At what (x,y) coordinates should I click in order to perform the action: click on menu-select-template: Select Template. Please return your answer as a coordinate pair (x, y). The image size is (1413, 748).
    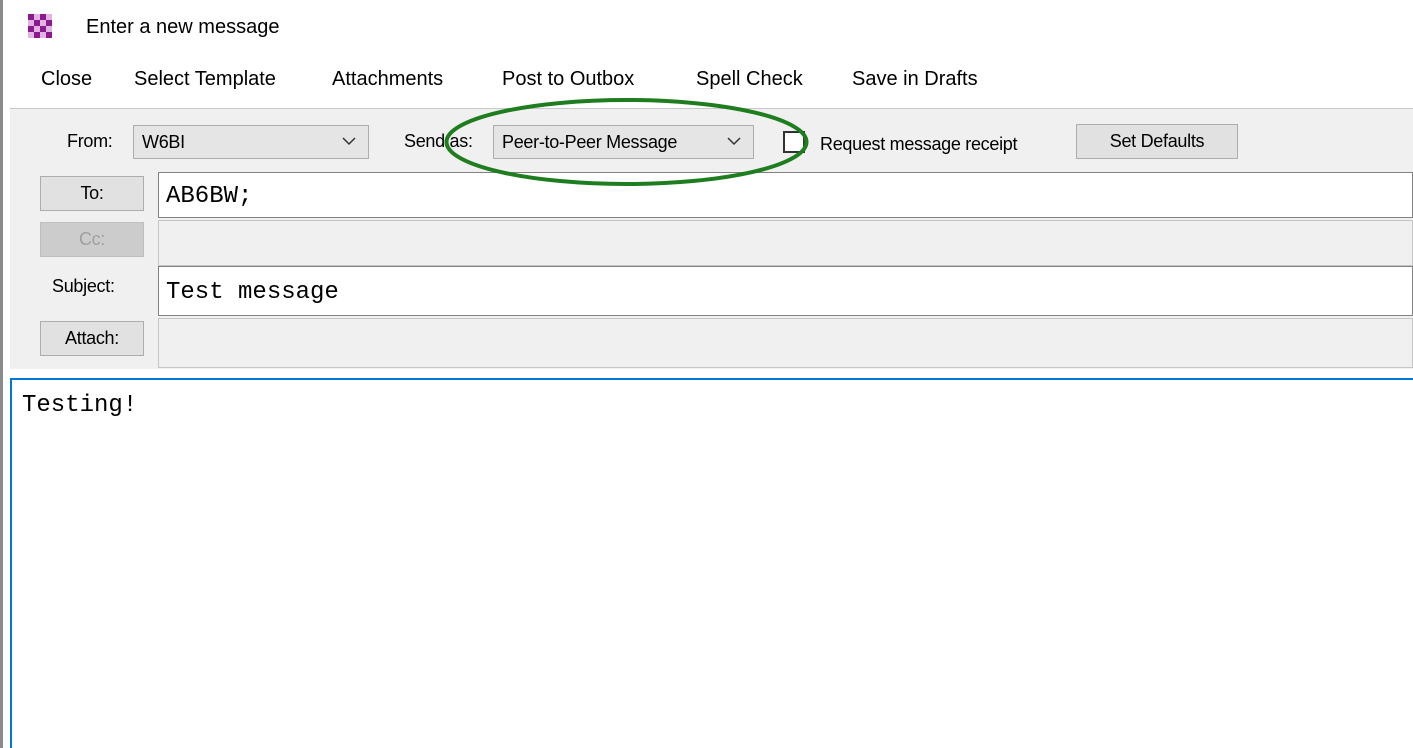
    Looking at the image, I should click on (205, 79).